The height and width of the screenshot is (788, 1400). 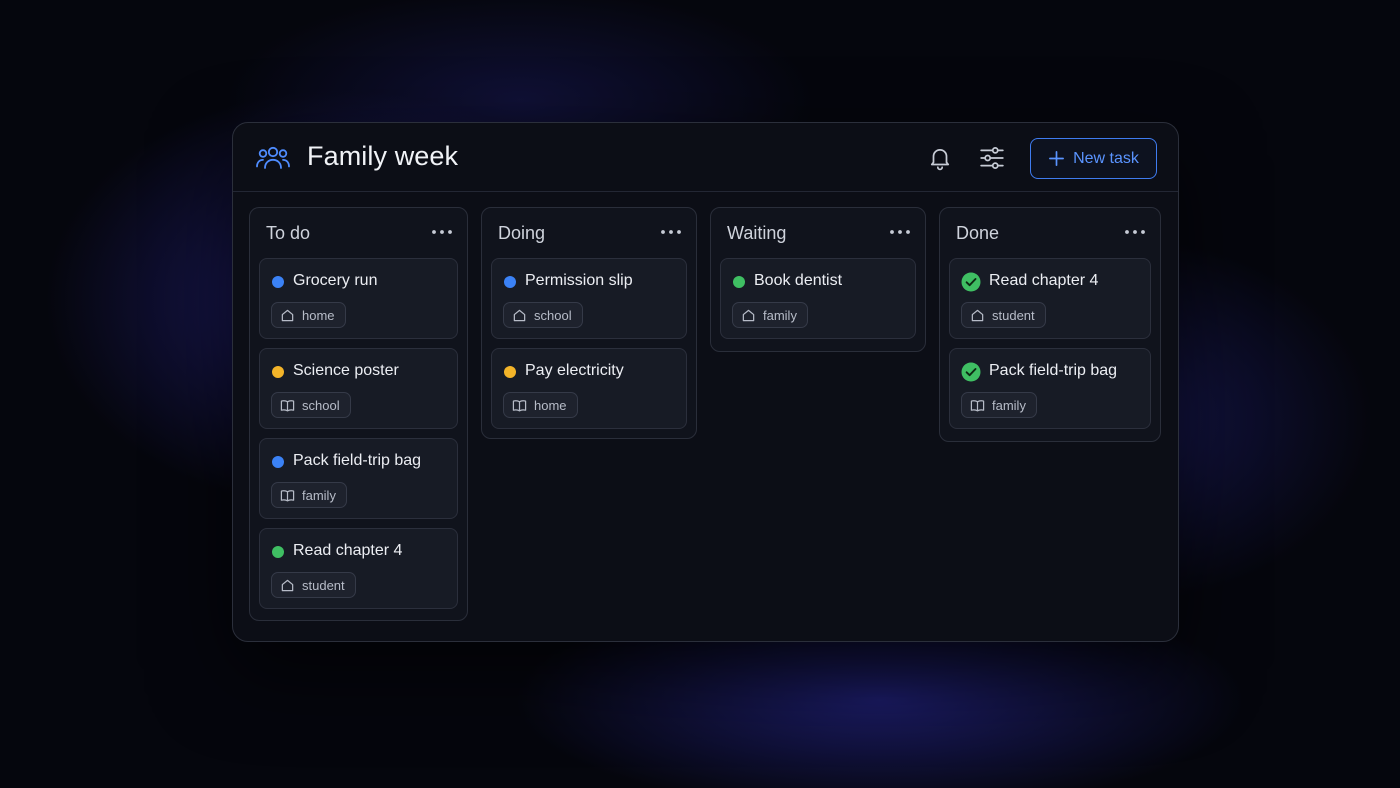 I want to click on task-title: Science poster, so click(x=346, y=370).